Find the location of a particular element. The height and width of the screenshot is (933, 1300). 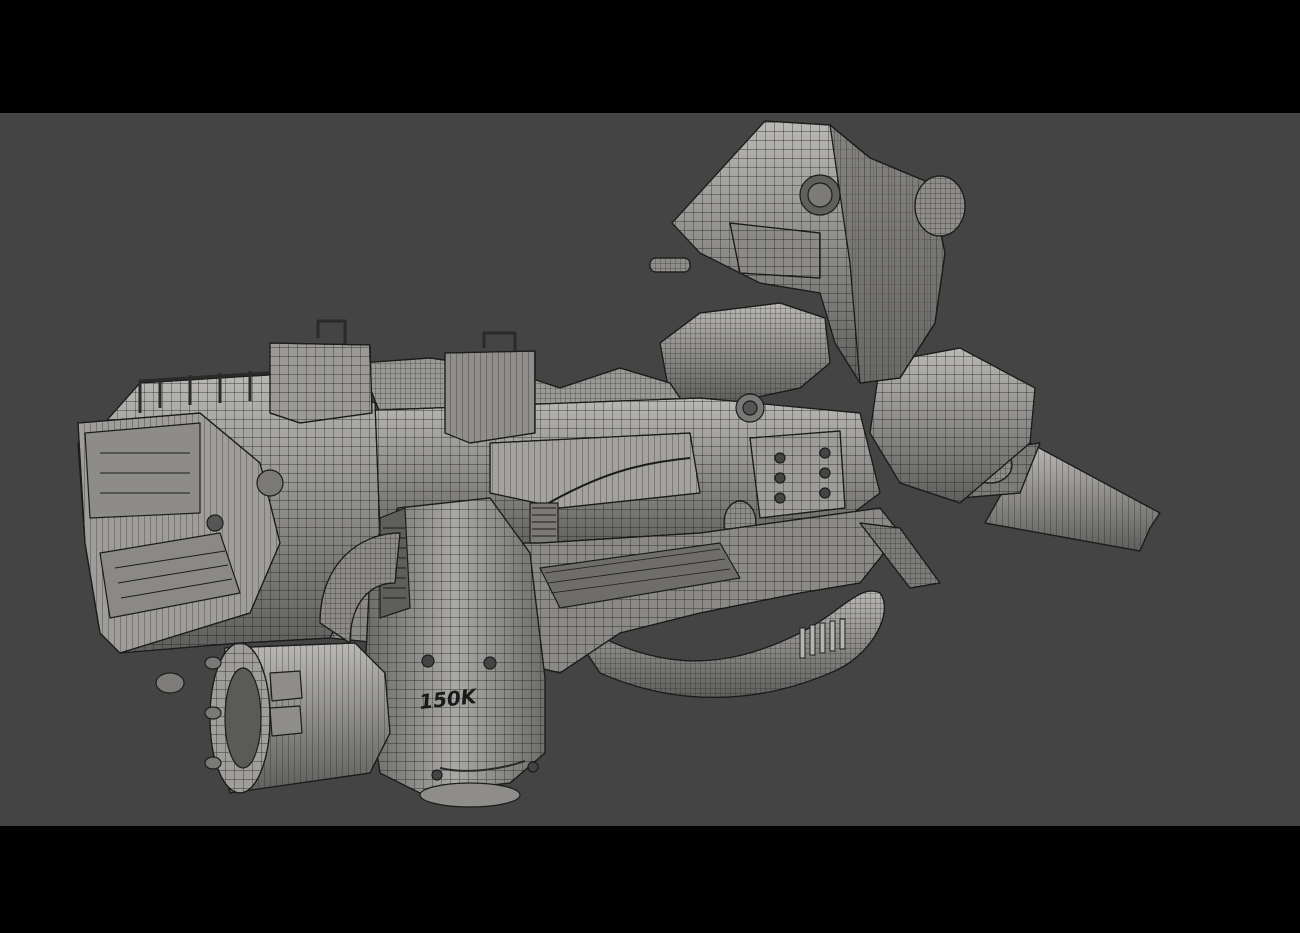

letterbox-bottom is located at coordinates (650, 879).